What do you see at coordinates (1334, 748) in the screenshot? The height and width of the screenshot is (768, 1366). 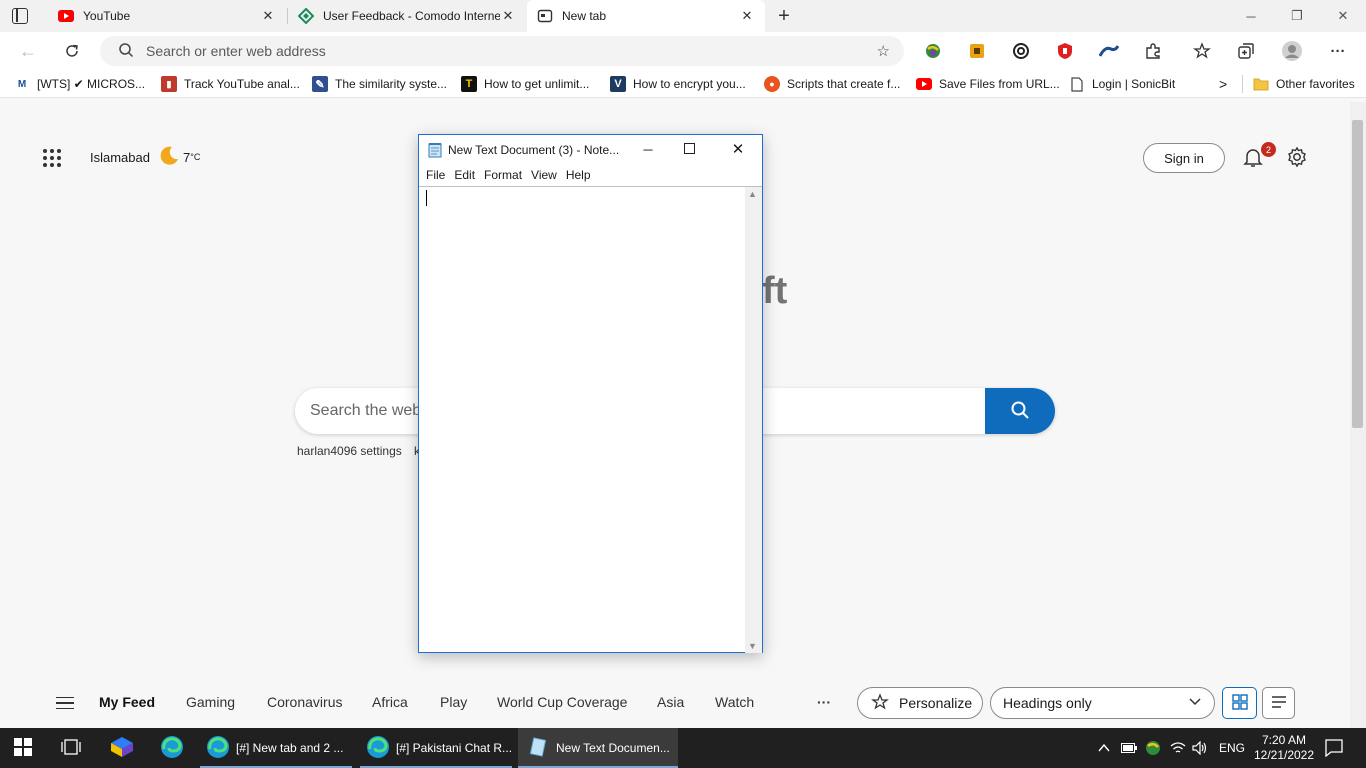 I see `notification-center-icon` at bounding box center [1334, 748].